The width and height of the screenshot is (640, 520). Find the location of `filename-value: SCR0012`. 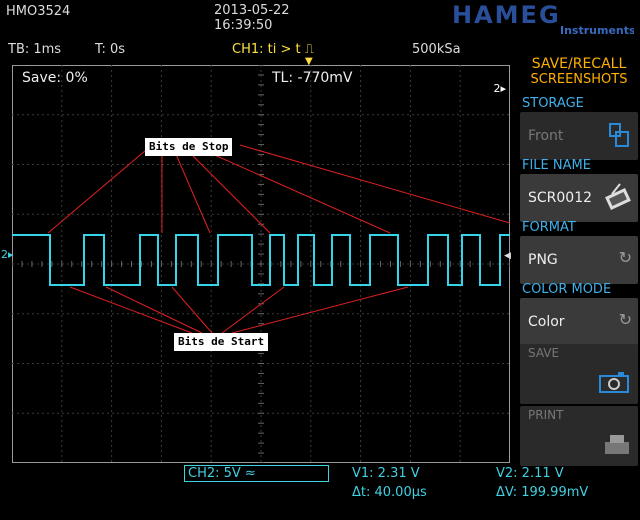

filename-value: SCR0012 is located at coordinates (560, 198).